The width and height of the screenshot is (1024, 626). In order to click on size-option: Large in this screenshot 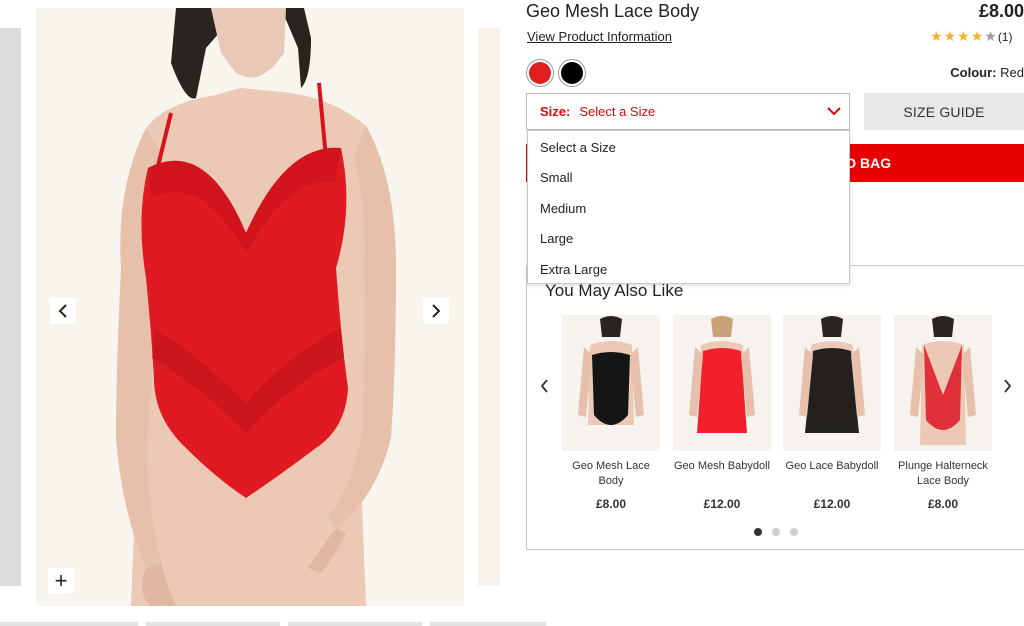, I will do `click(688, 239)`.